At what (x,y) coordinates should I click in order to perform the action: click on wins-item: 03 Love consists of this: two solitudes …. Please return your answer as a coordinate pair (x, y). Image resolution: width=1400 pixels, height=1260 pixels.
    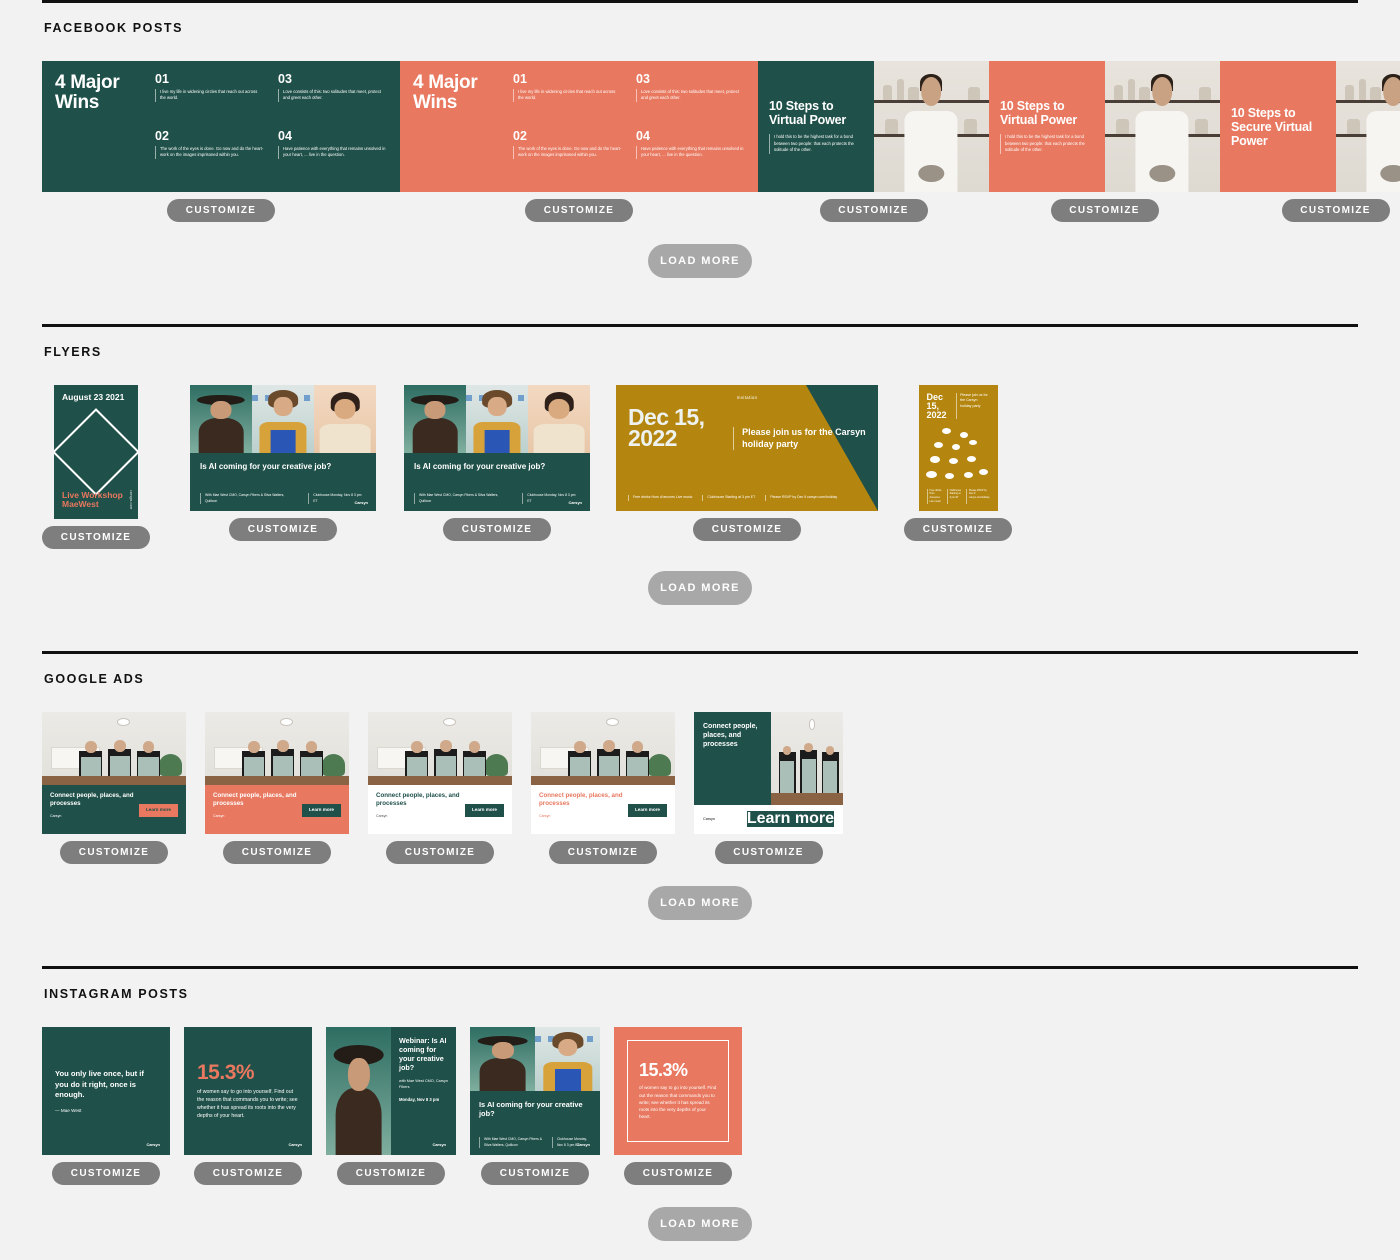
    Looking at the image, I should click on (690, 98).